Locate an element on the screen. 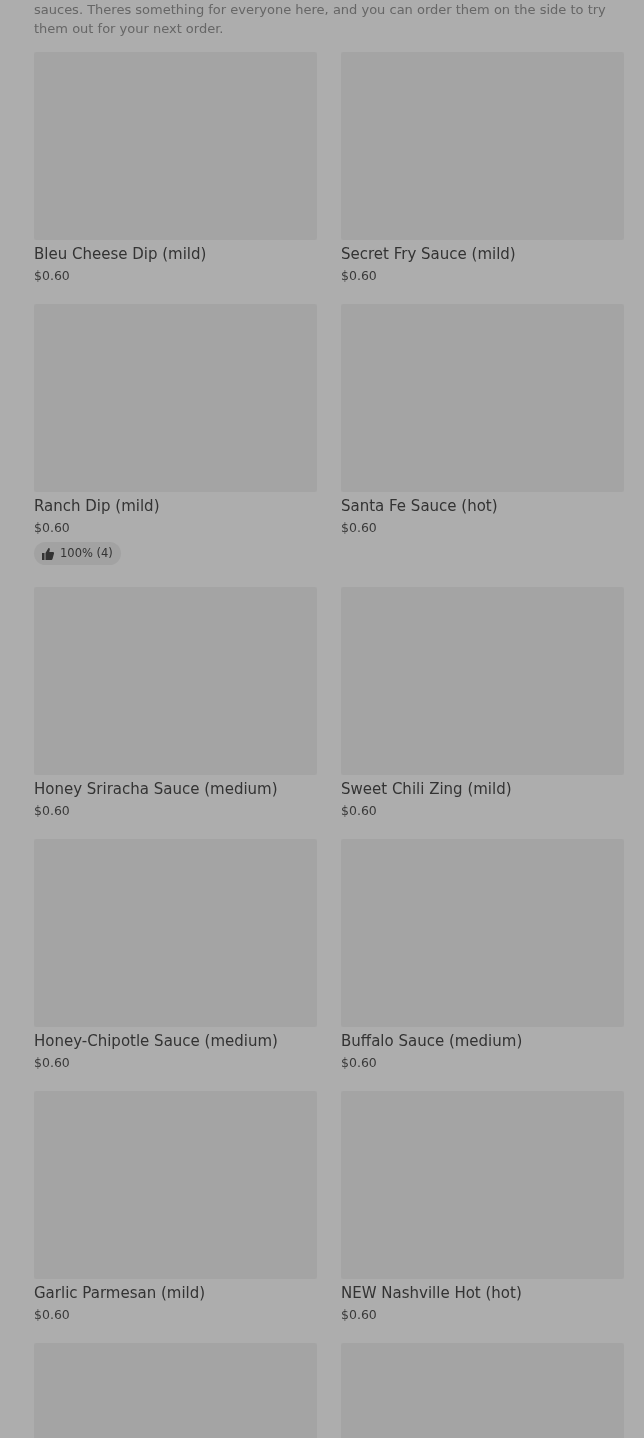  description: sauces. Theres something for everyone here, and you can order them on the side to try them out for your next order. is located at coordinates (320, 19).